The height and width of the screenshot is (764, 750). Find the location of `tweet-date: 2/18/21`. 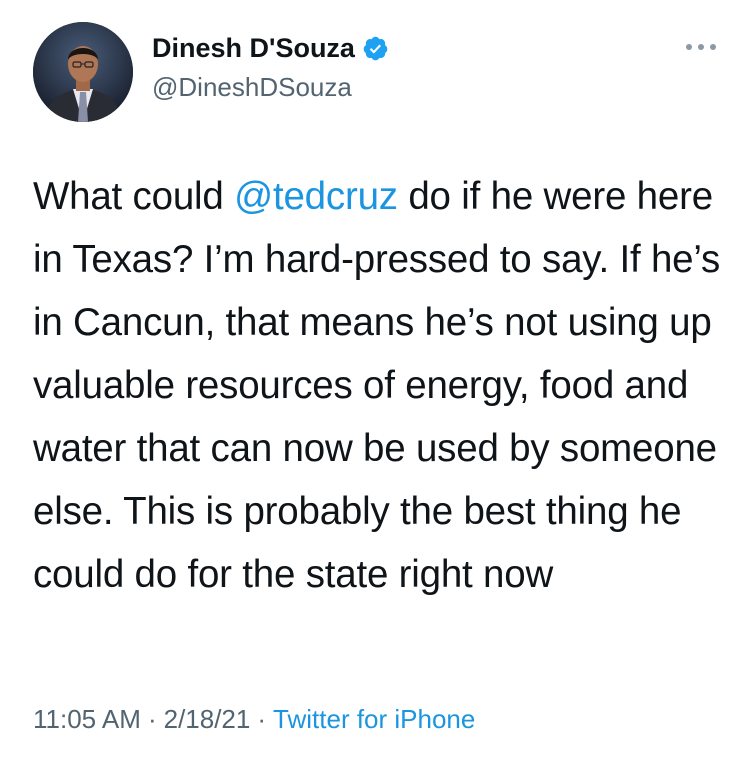

tweet-date: 2/18/21 is located at coordinates (207, 719).